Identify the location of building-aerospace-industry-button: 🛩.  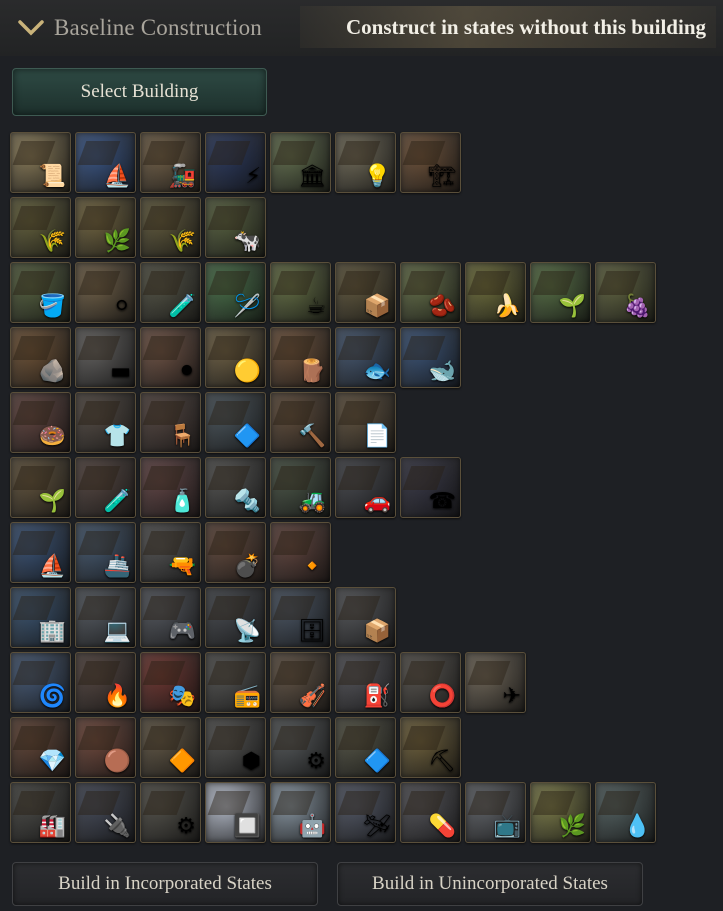
(365, 812).